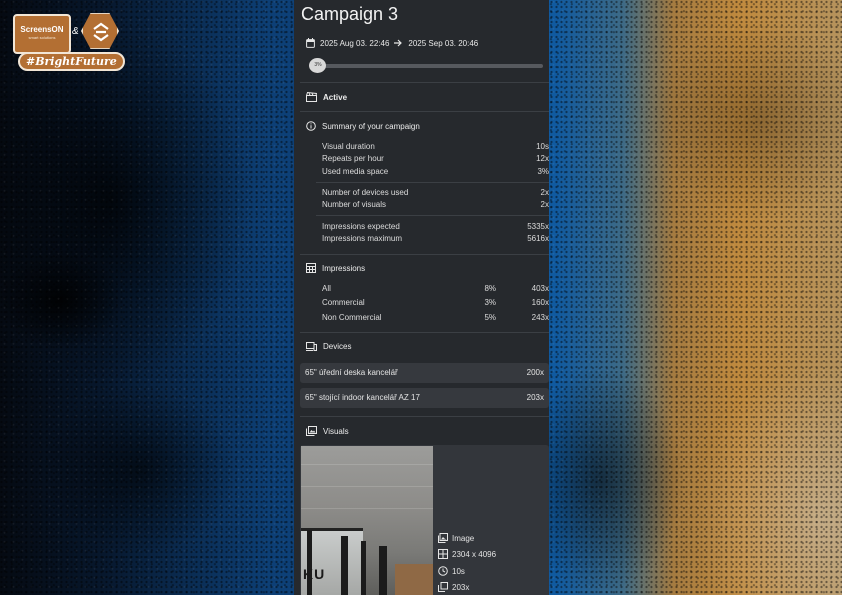 The width and height of the screenshot is (842, 595). Describe the element at coordinates (371, 126) in the screenshot. I see `summary-heading-label: Summary of your campaign` at that location.